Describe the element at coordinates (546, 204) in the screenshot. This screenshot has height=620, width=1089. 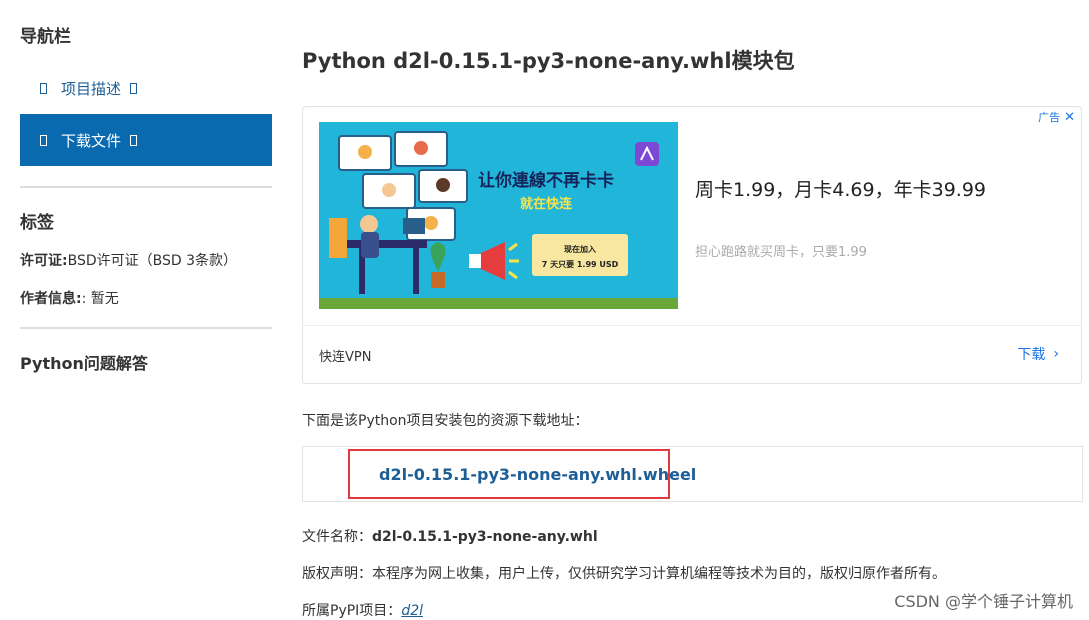
I see `ad-image-subtitle: 就在快连` at that location.